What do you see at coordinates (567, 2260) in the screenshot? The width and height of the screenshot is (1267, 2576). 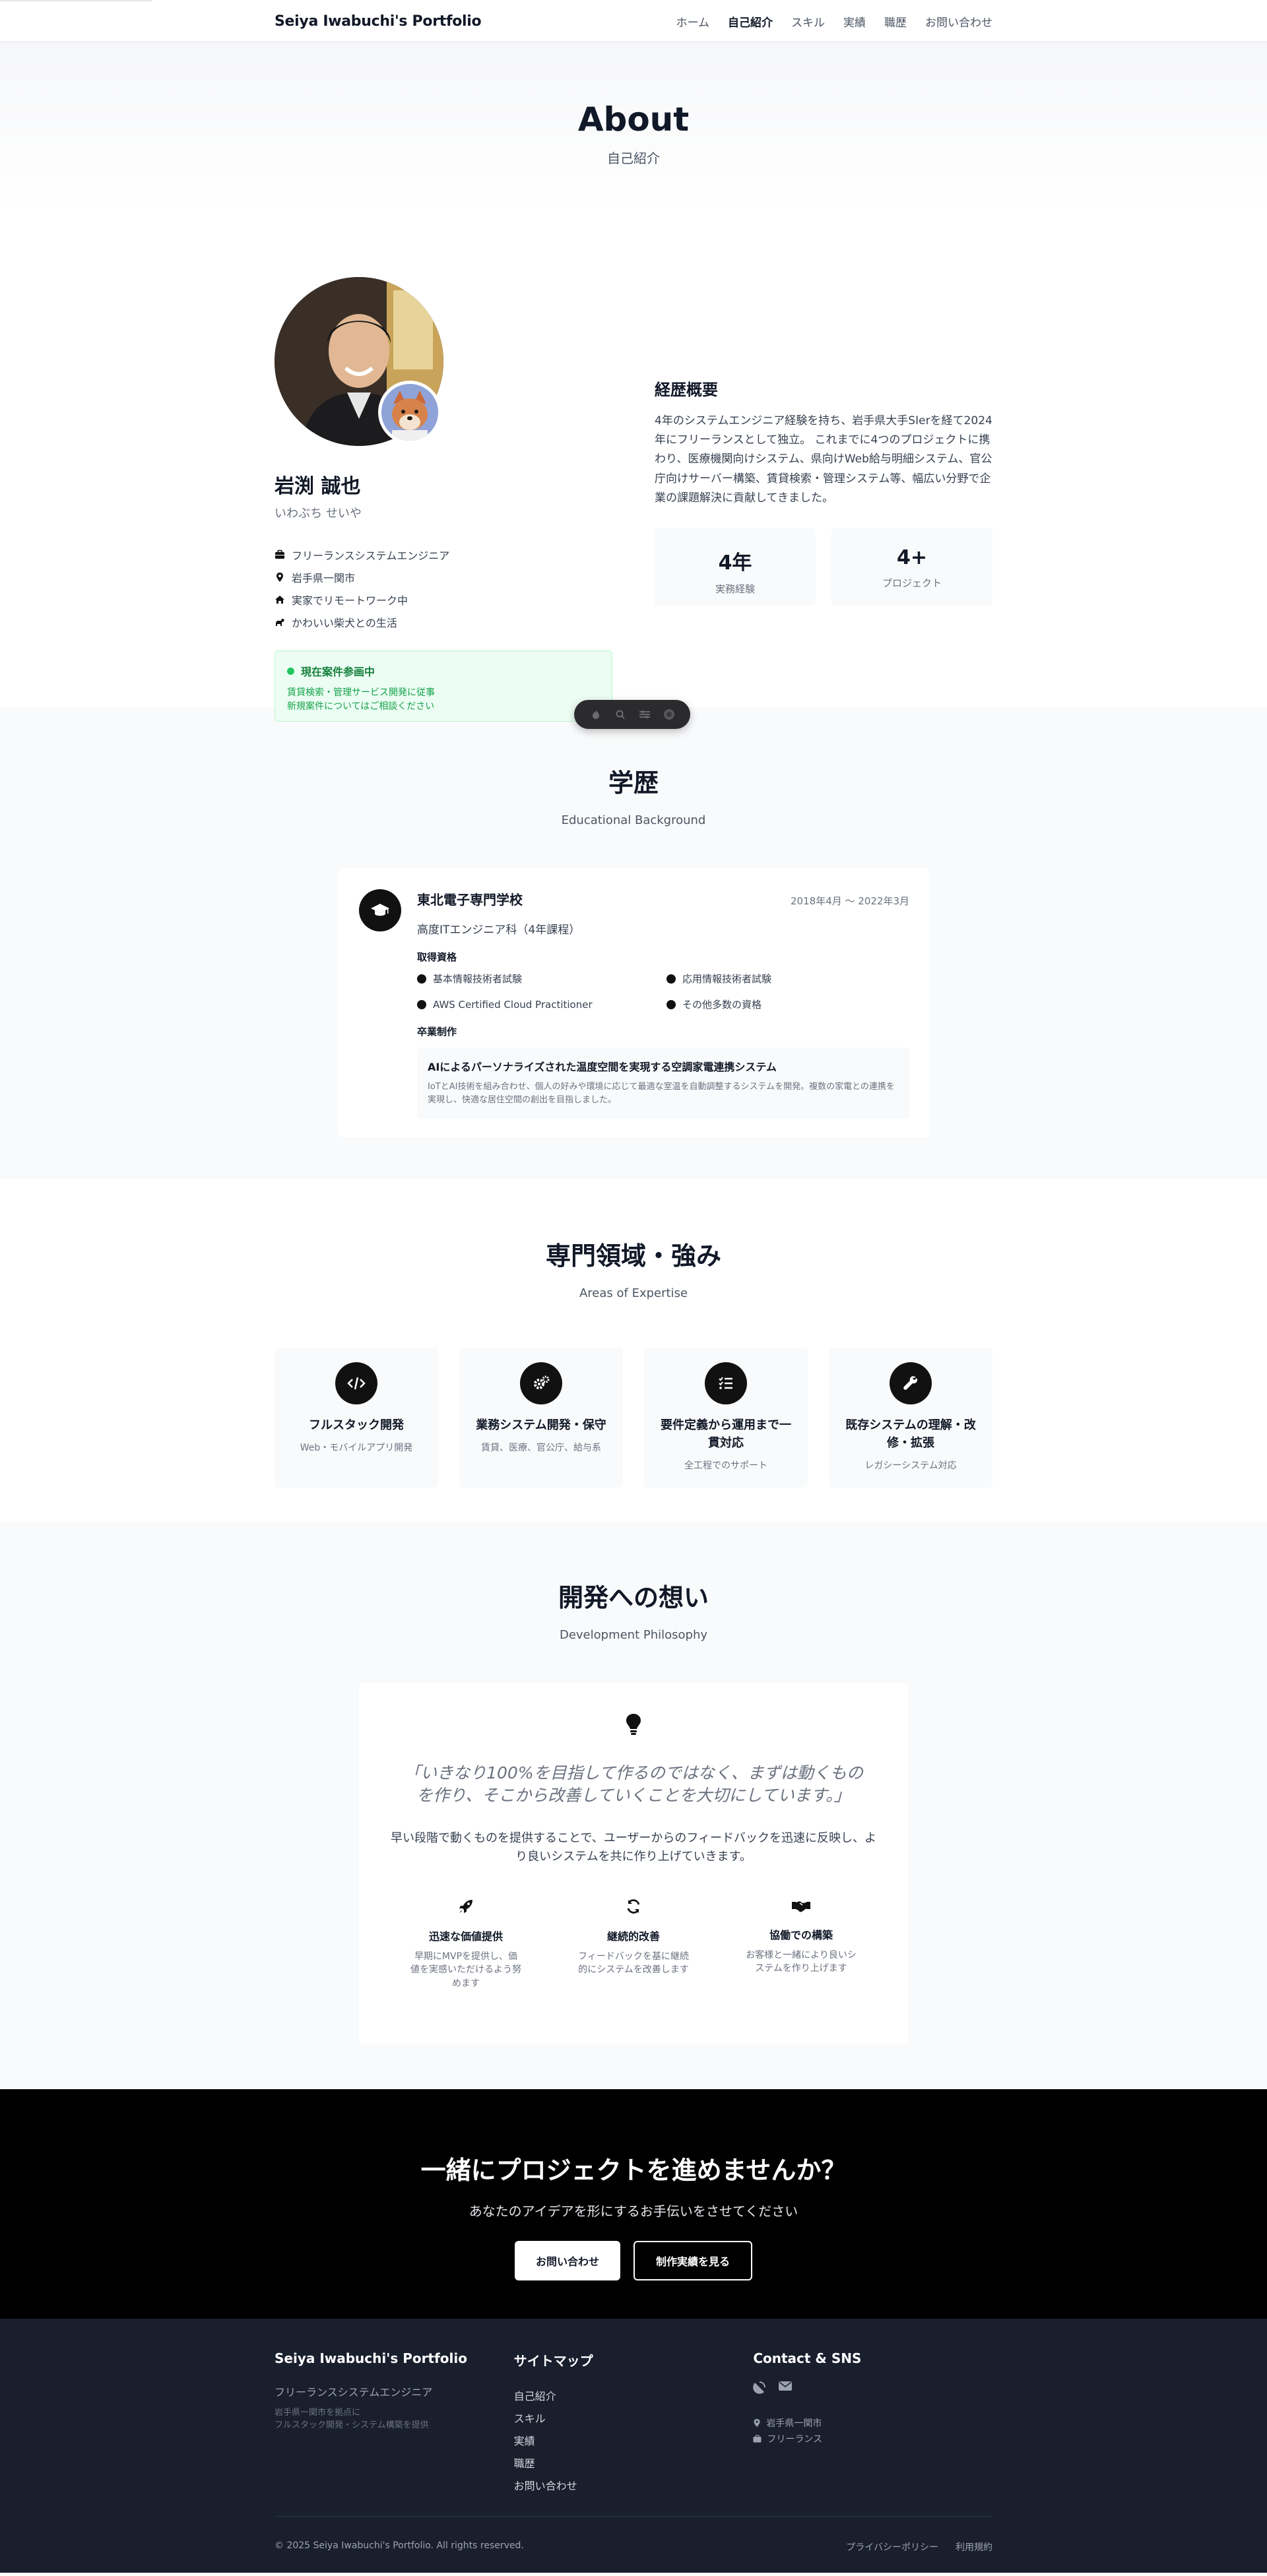 I see `contact-button: お問い合わせ` at bounding box center [567, 2260].